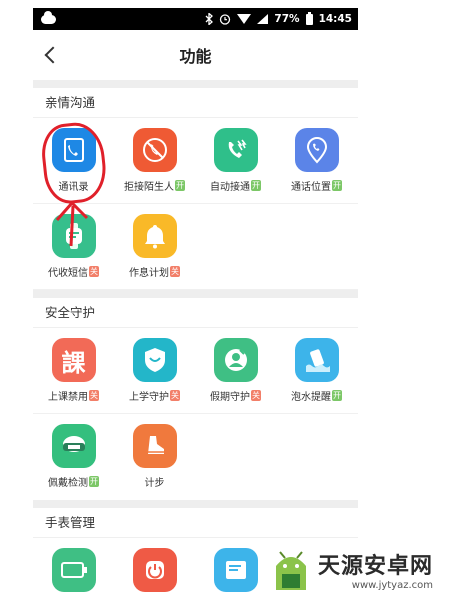 Image resolution: width=461 pixels, height=604 pixels. I want to click on tile-holiday-guard: 假期守护关, so click(235, 371).